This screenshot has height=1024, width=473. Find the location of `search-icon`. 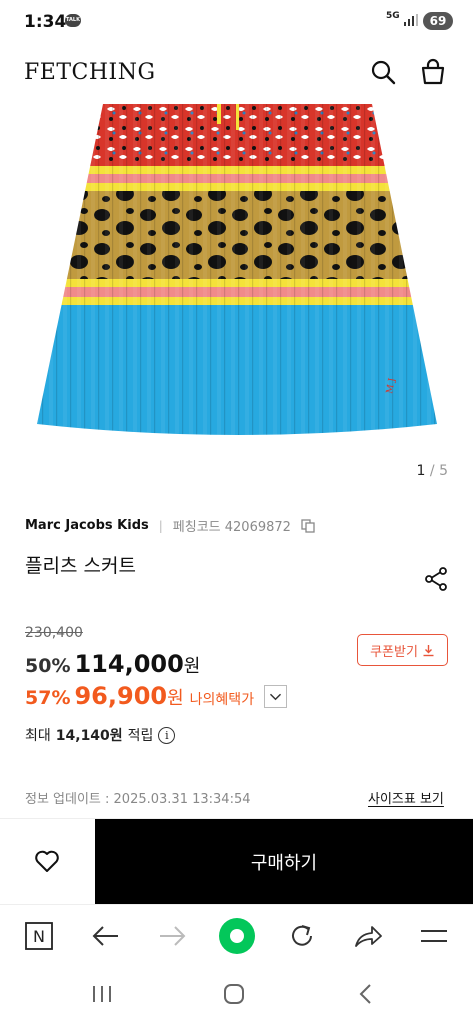

search-icon is located at coordinates (383, 72).